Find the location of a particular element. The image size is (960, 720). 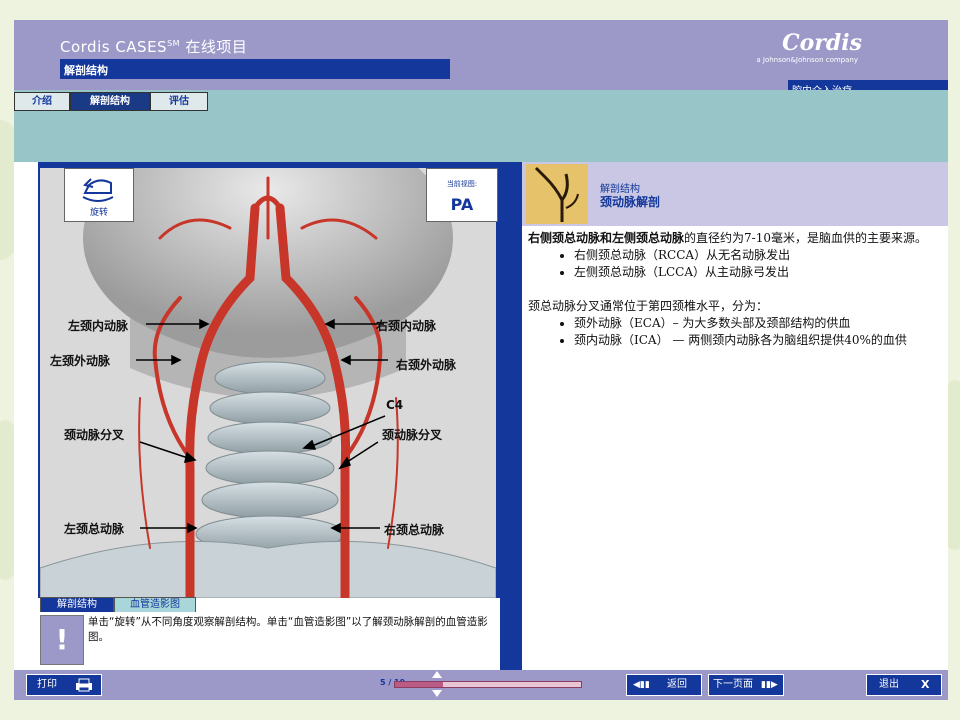

angiogram-thumbnail-svg is located at coordinates (557, 194).